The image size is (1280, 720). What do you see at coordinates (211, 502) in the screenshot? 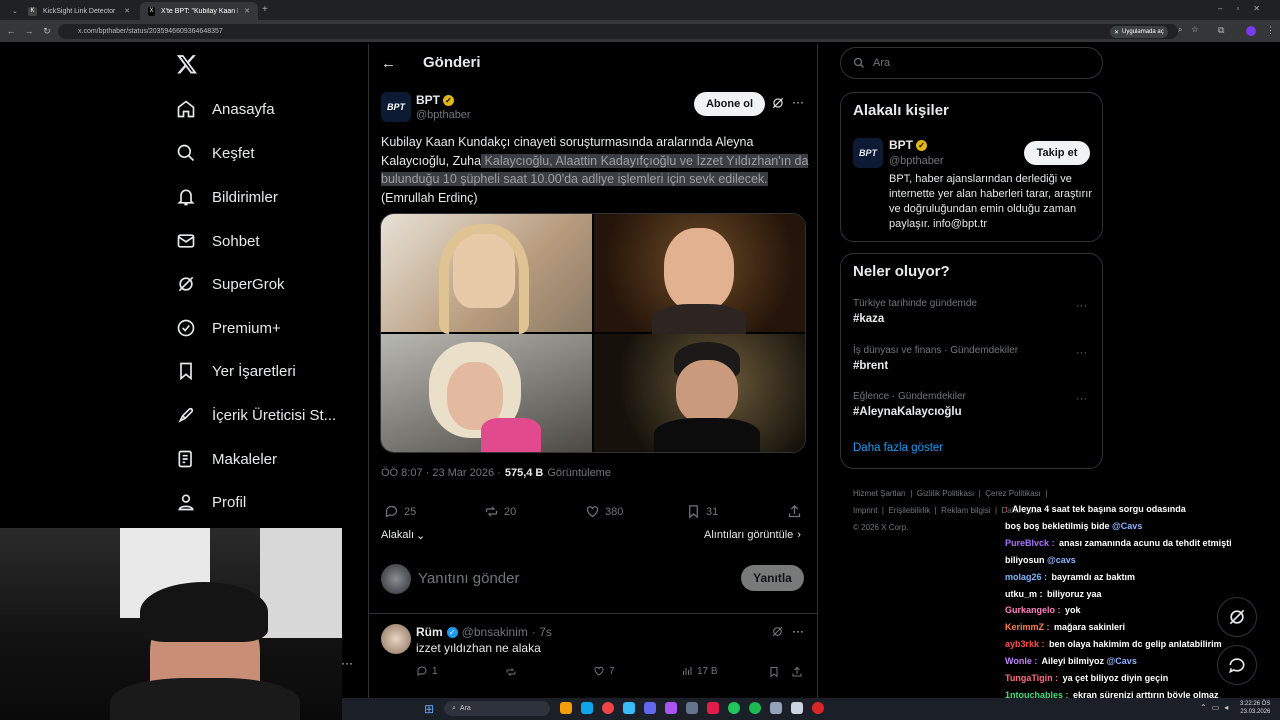
I see `nav-item-profile: Profil` at bounding box center [211, 502].